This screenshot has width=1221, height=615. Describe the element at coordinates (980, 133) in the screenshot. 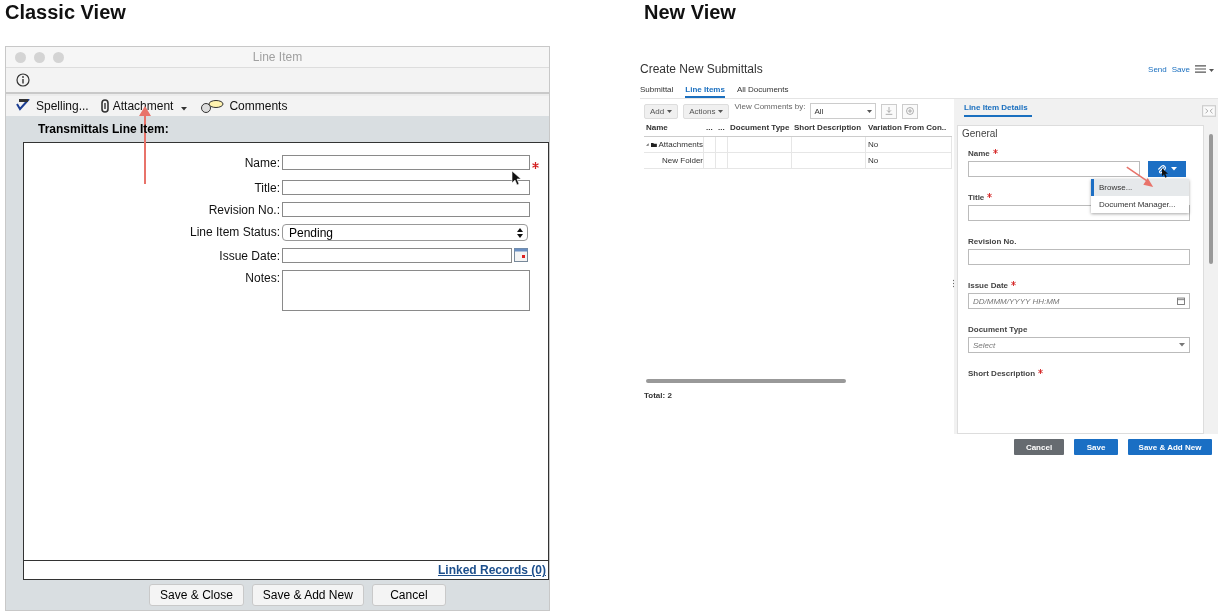

I see `section-title: General` at that location.